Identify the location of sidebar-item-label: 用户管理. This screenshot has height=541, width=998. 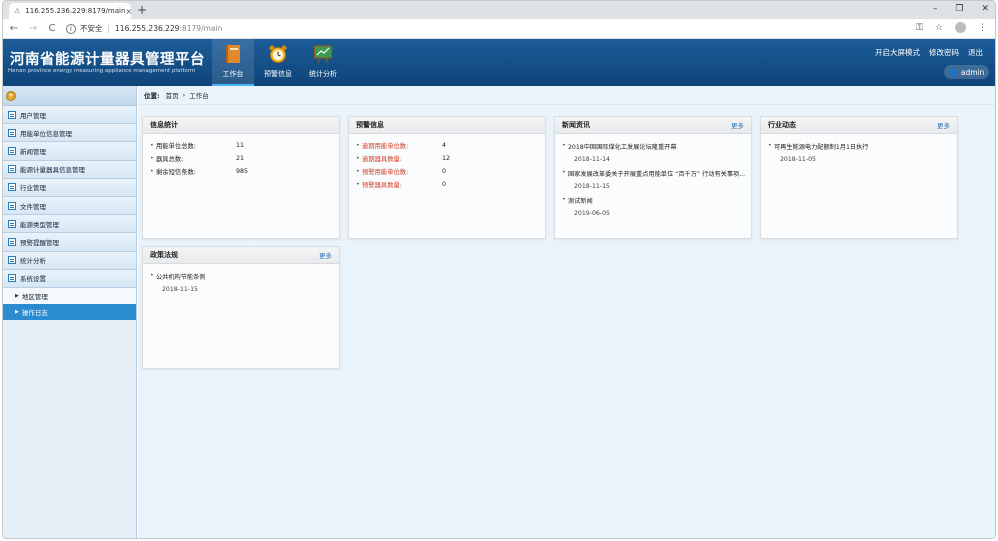
(33, 115).